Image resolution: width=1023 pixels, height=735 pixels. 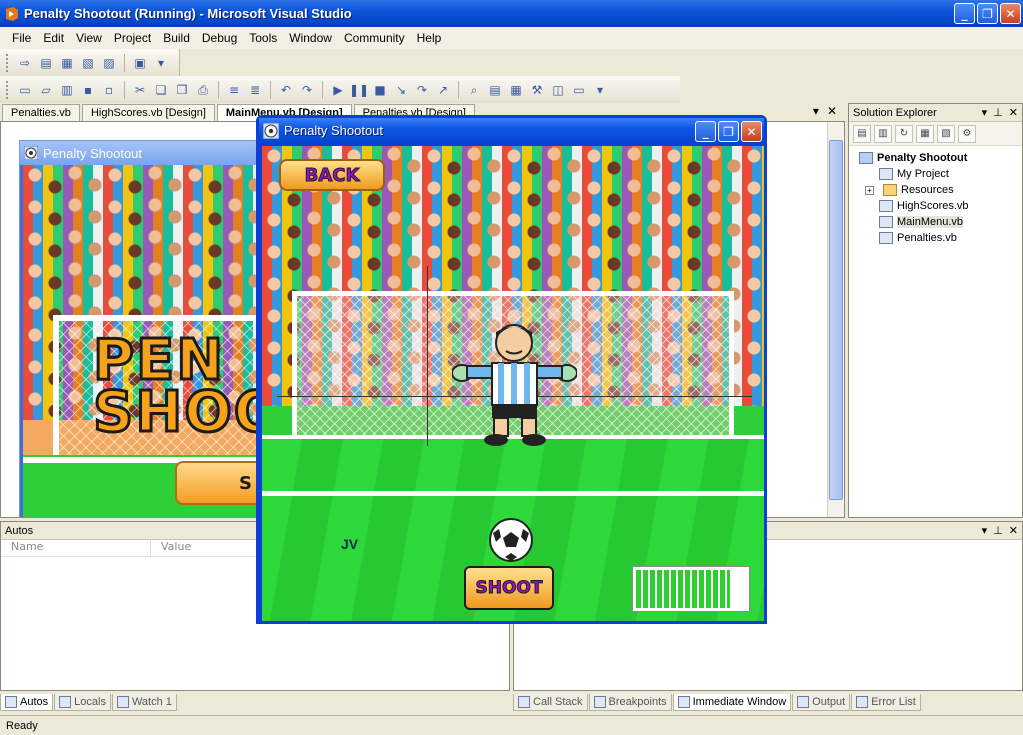 I want to click on refresh-icon: ↻, so click(x=904, y=133).